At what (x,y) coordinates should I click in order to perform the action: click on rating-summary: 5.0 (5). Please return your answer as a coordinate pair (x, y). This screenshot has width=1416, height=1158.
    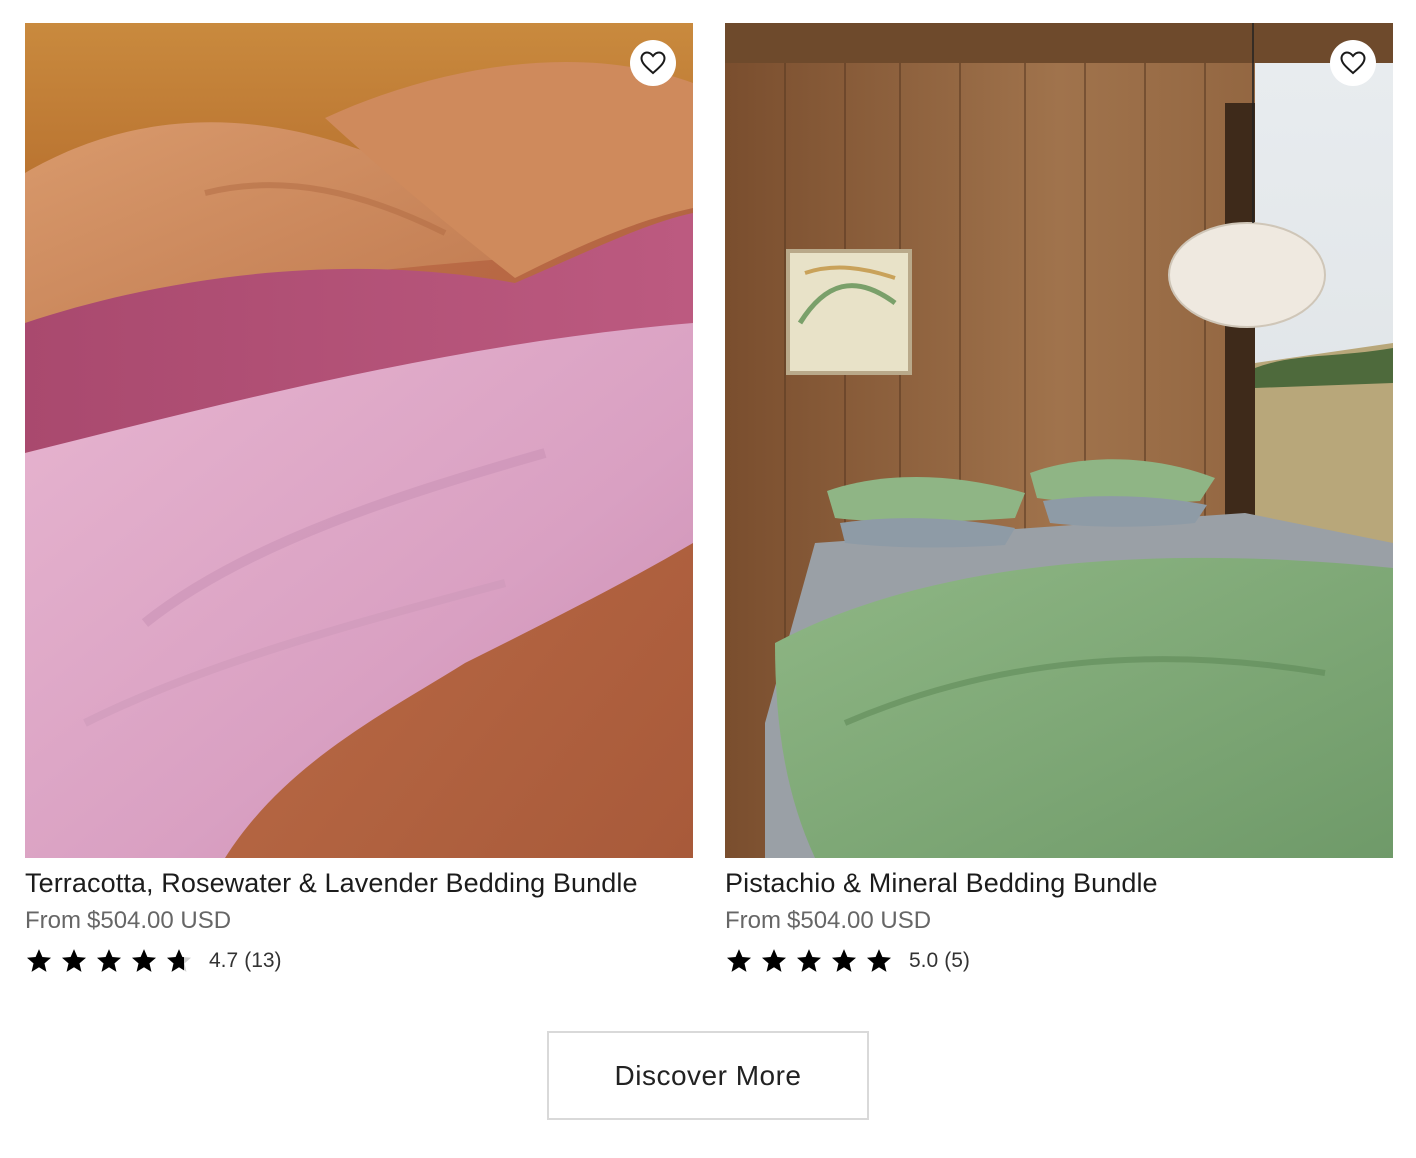
    Looking at the image, I should click on (939, 961).